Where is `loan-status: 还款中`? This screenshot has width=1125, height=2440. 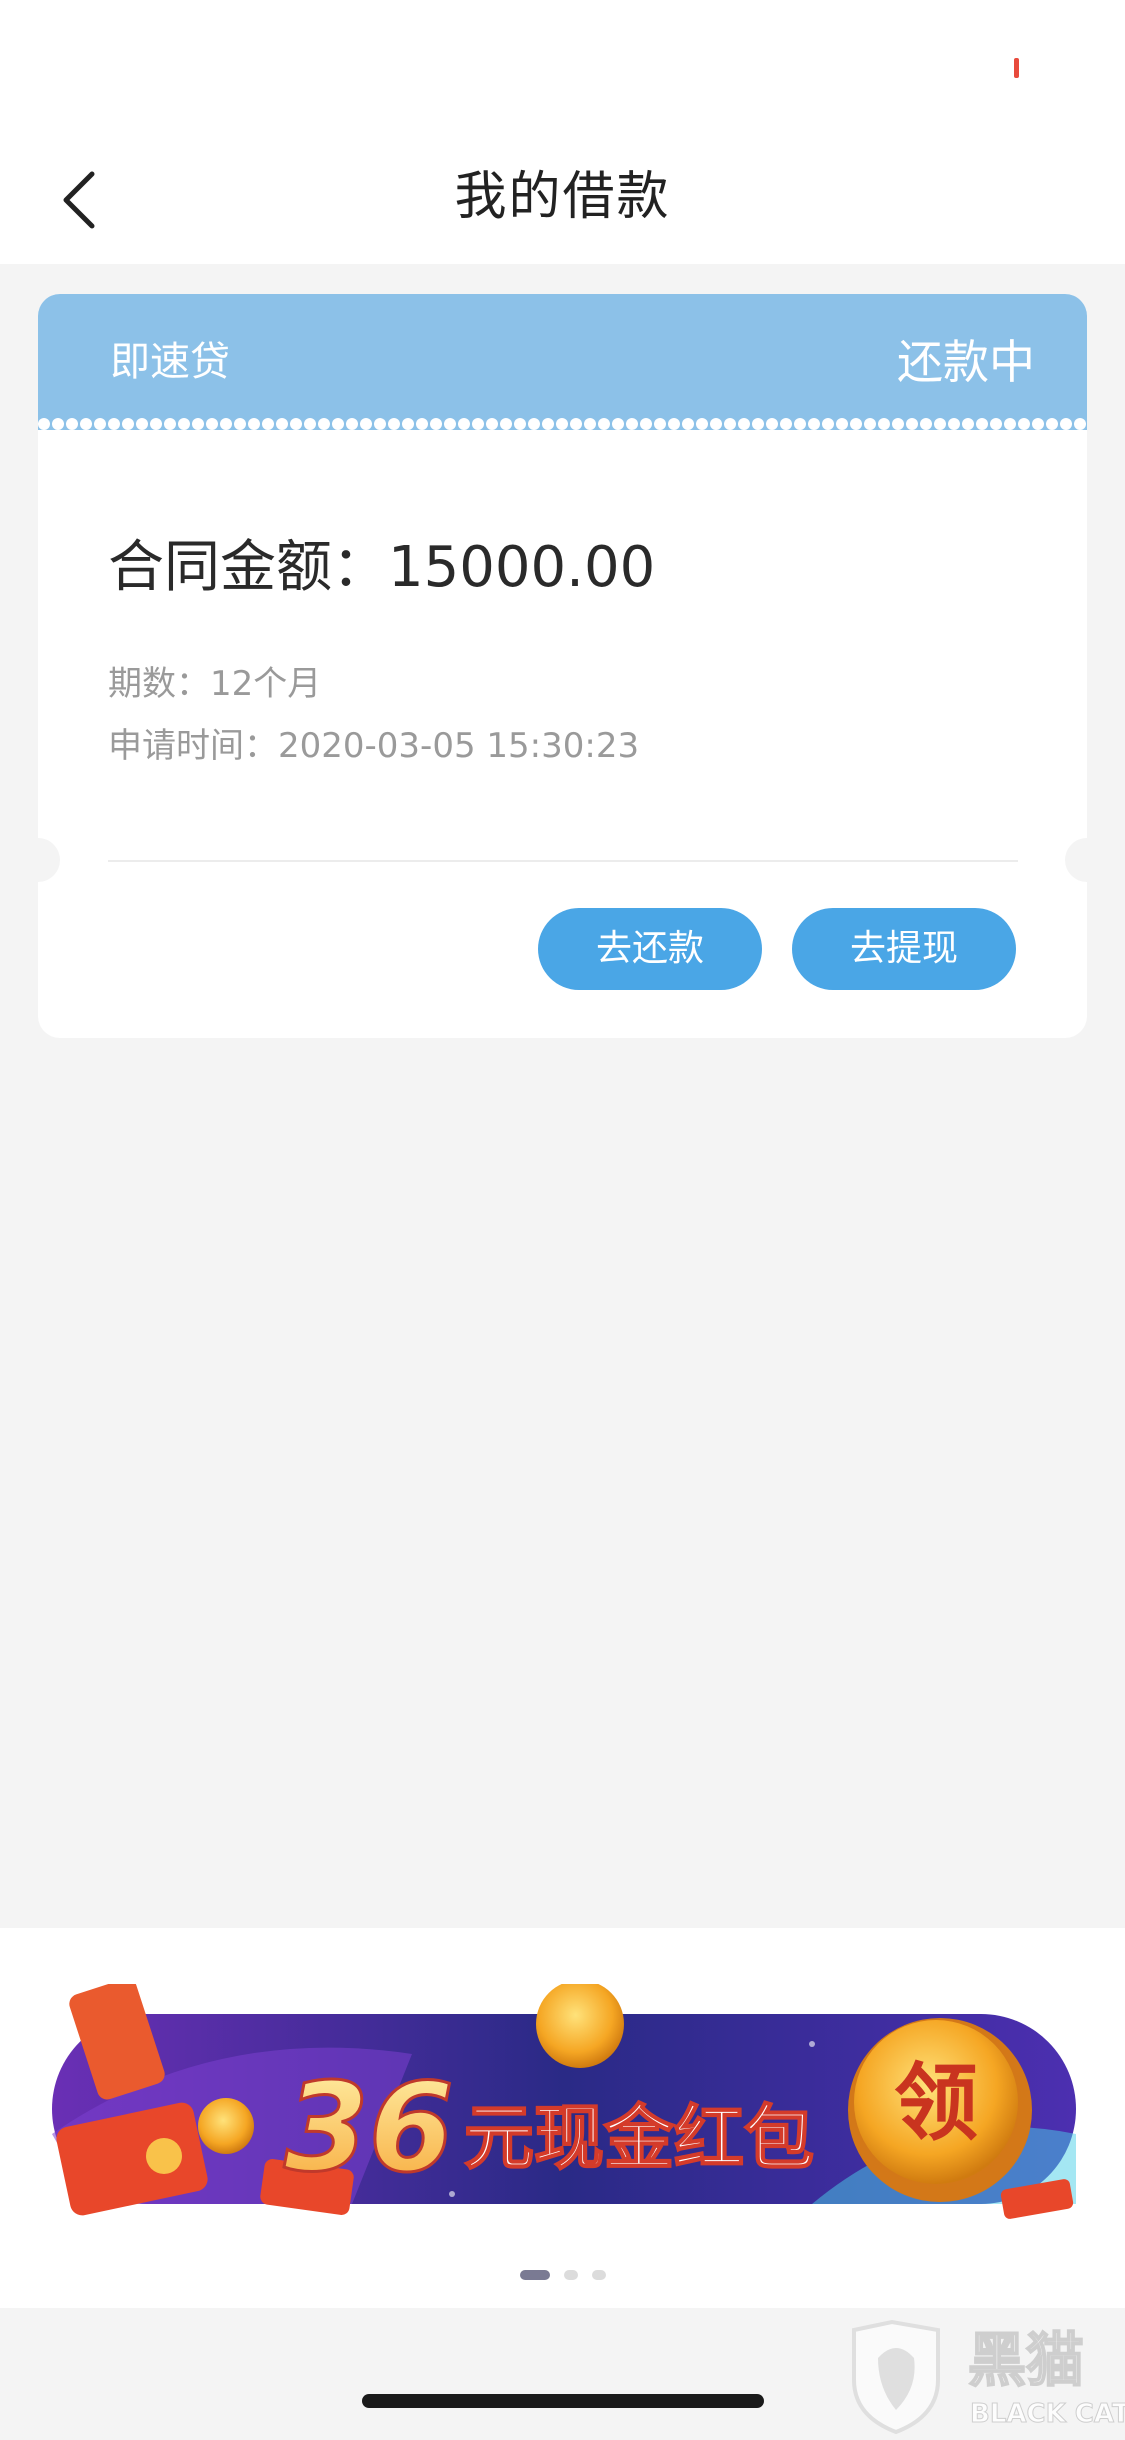
loan-status: 还款中 is located at coordinates (966, 362).